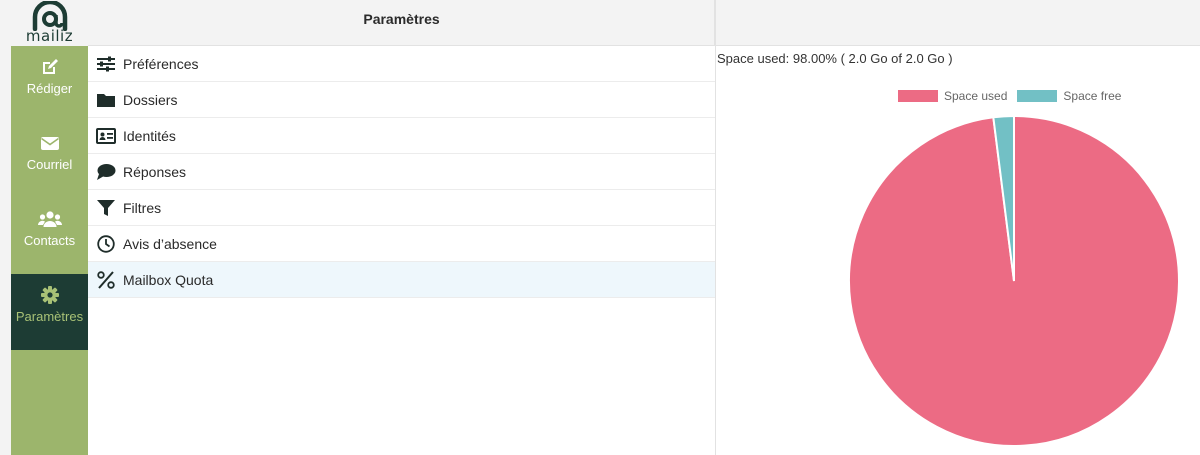  What do you see at coordinates (49, 219) in the screenshot?
I see `users-icon` at bounding box center [49, 219].